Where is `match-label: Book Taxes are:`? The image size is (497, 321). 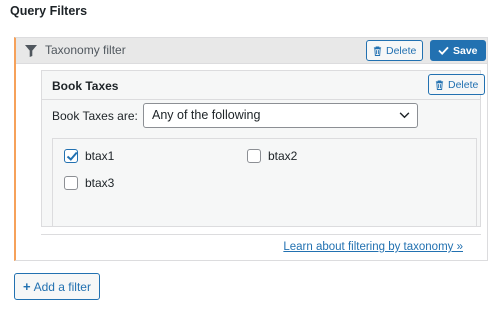 match-label: Book Taxes are: is located at coordinates (95, 116).